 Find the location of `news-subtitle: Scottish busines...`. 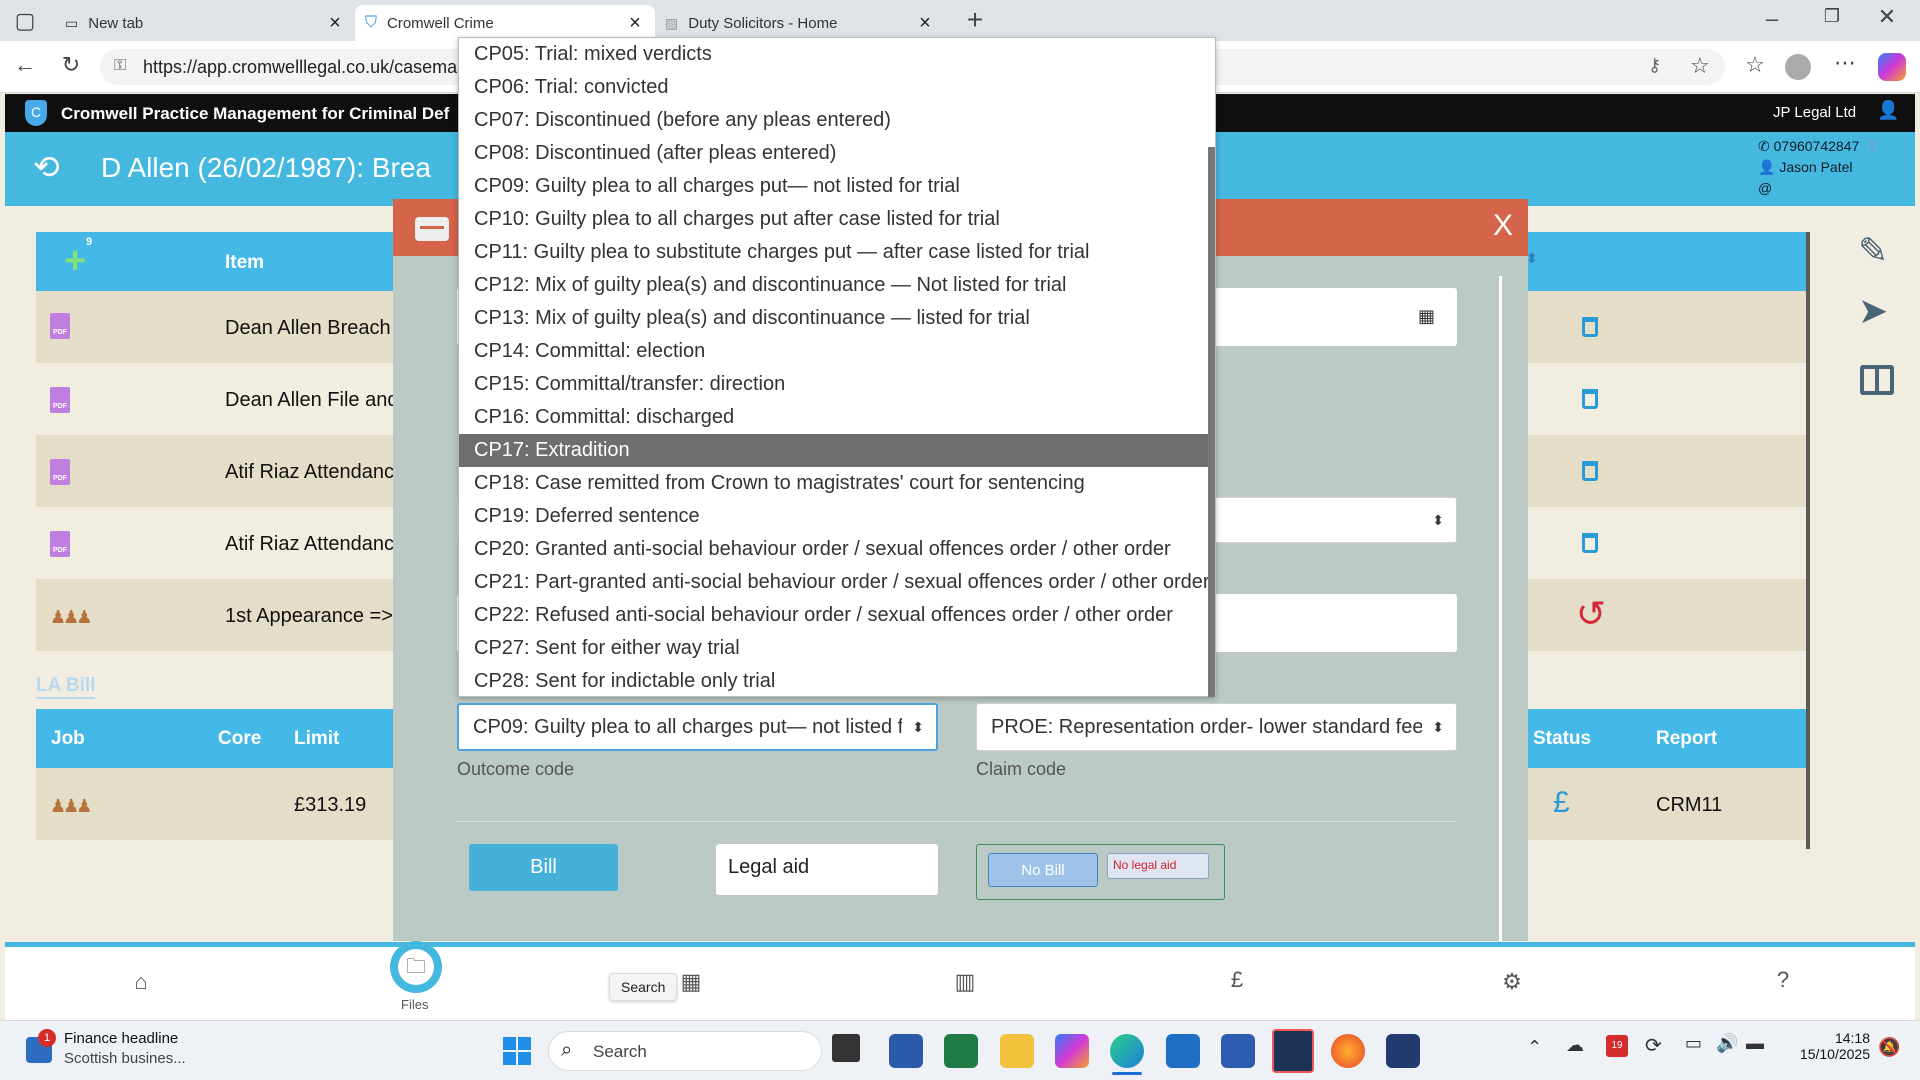

news-subtitle: Scottish busines... is located at coordinates (125, 1058).